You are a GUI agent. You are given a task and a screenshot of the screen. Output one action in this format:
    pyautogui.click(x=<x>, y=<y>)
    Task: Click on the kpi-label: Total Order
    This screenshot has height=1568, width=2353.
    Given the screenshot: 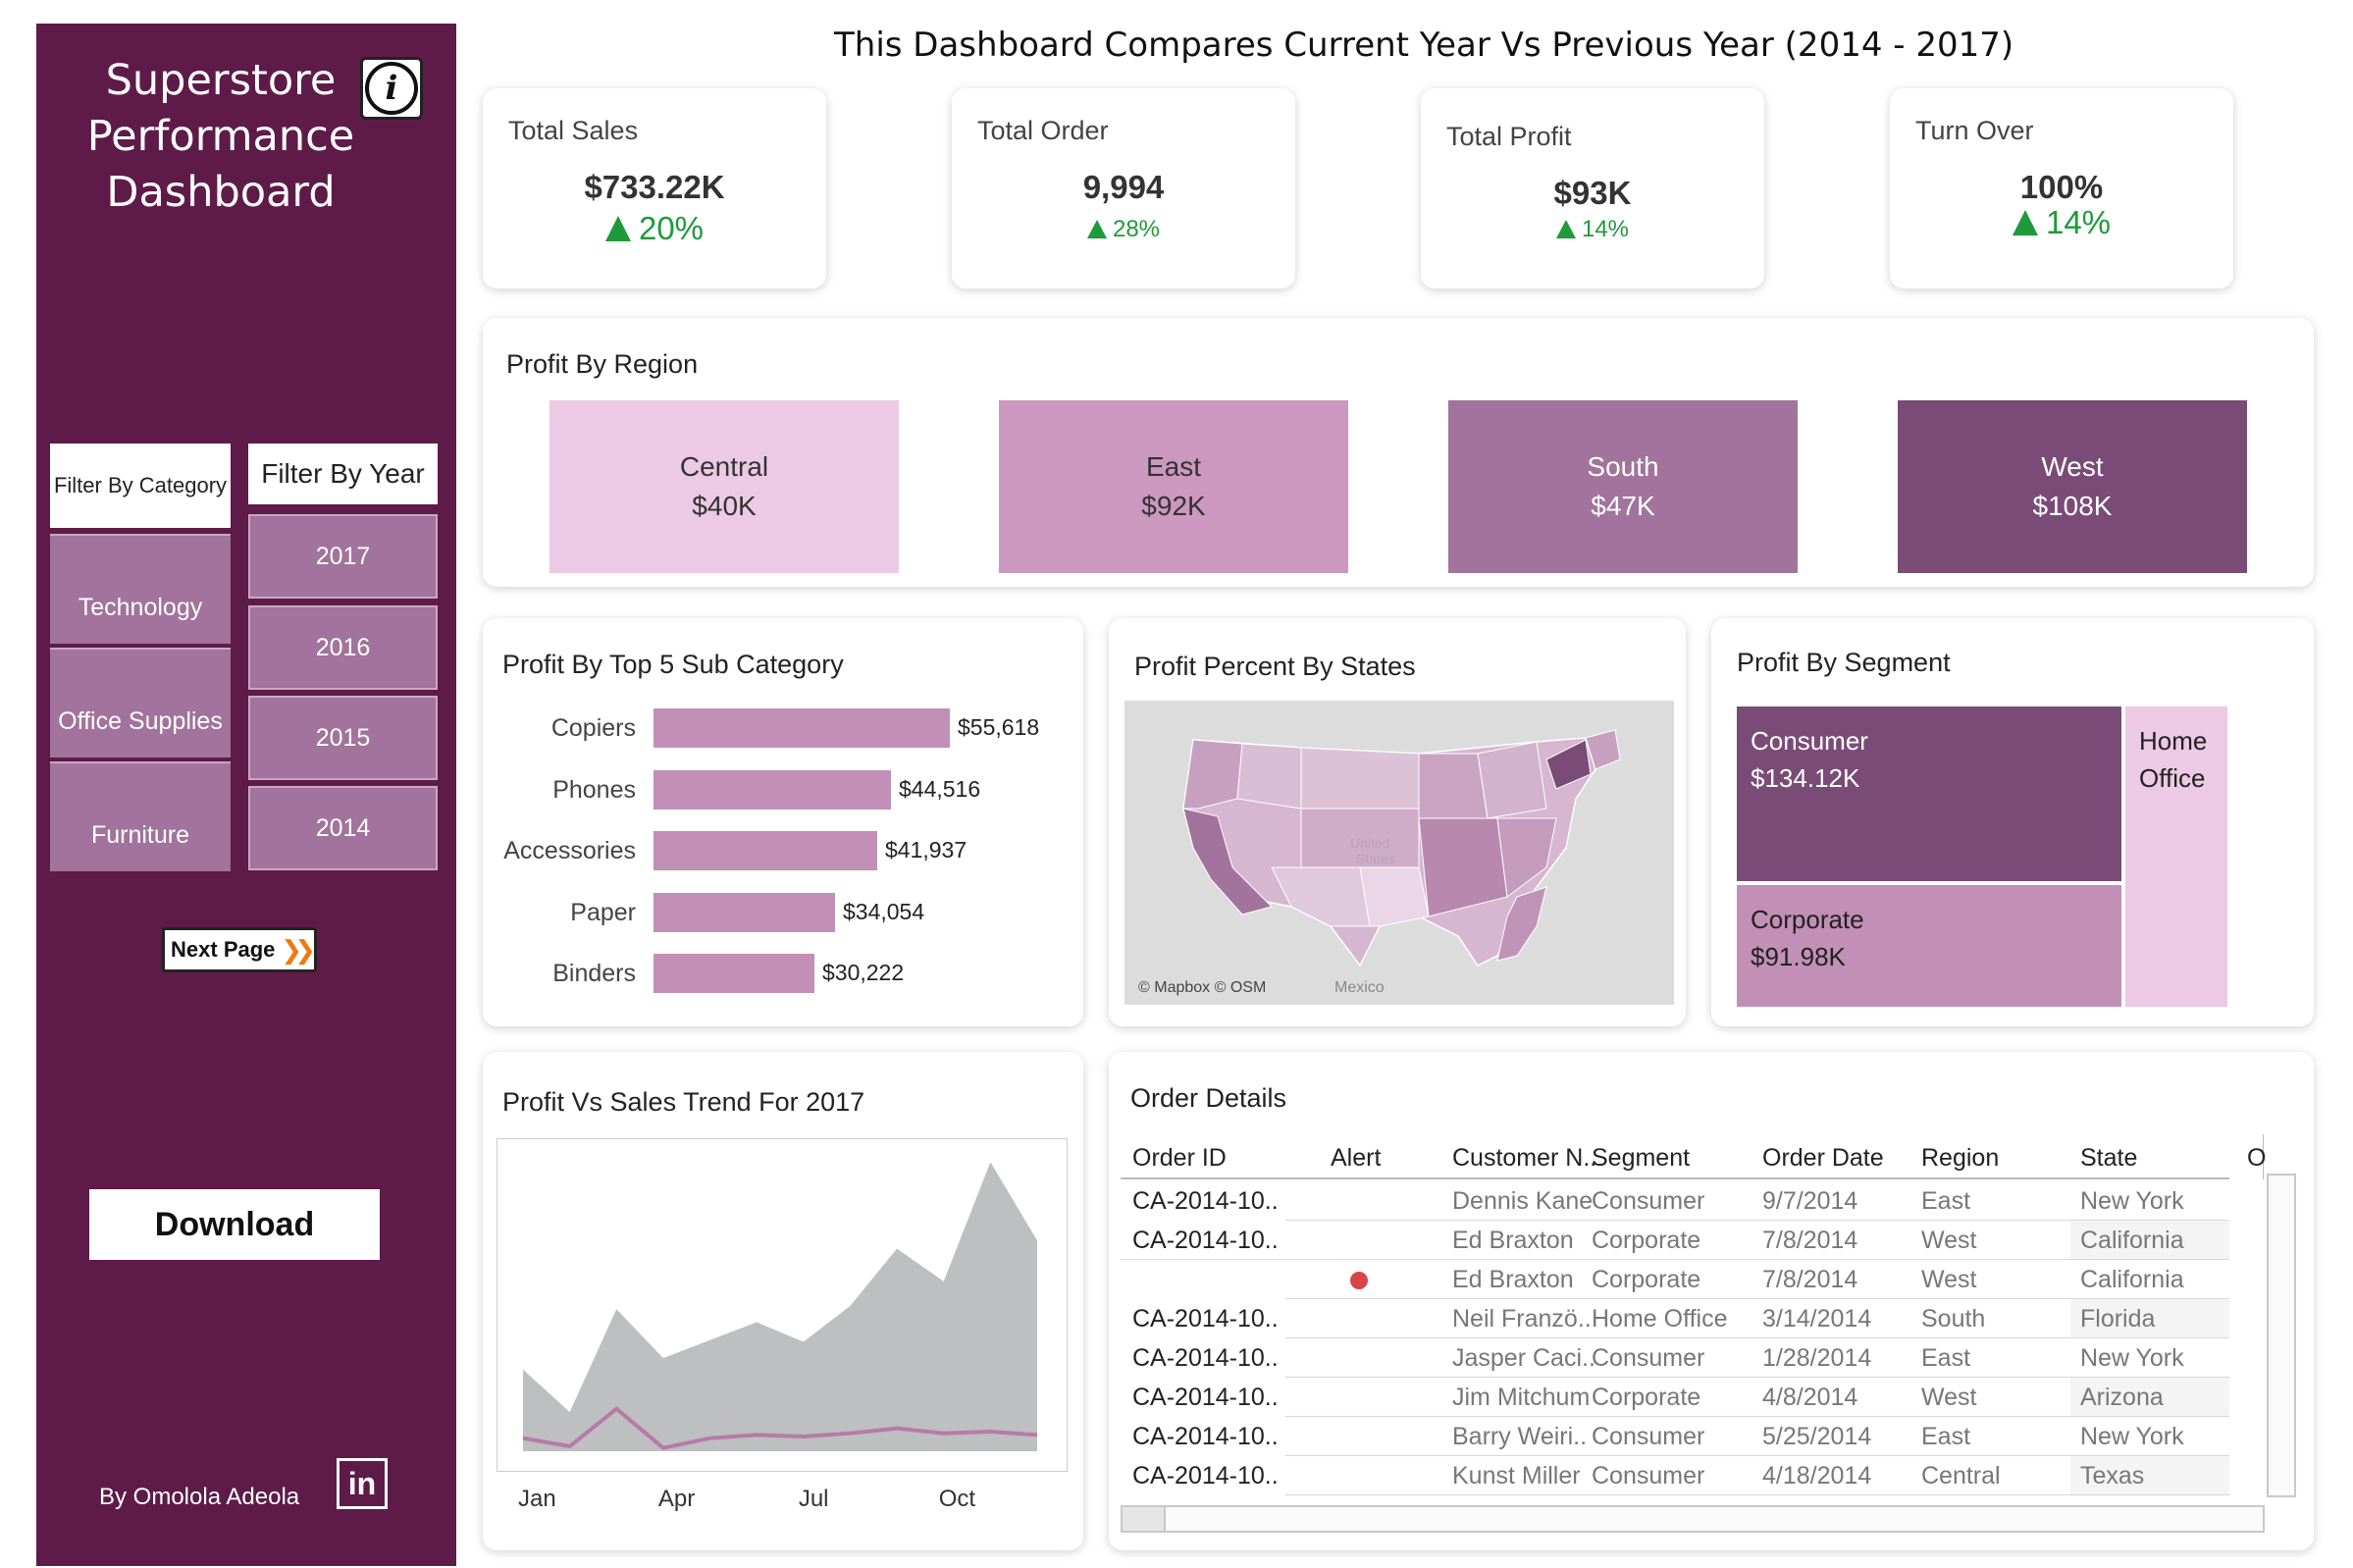 What is the action you would take?
    pyautogui.click(x=1043, y=131)
    